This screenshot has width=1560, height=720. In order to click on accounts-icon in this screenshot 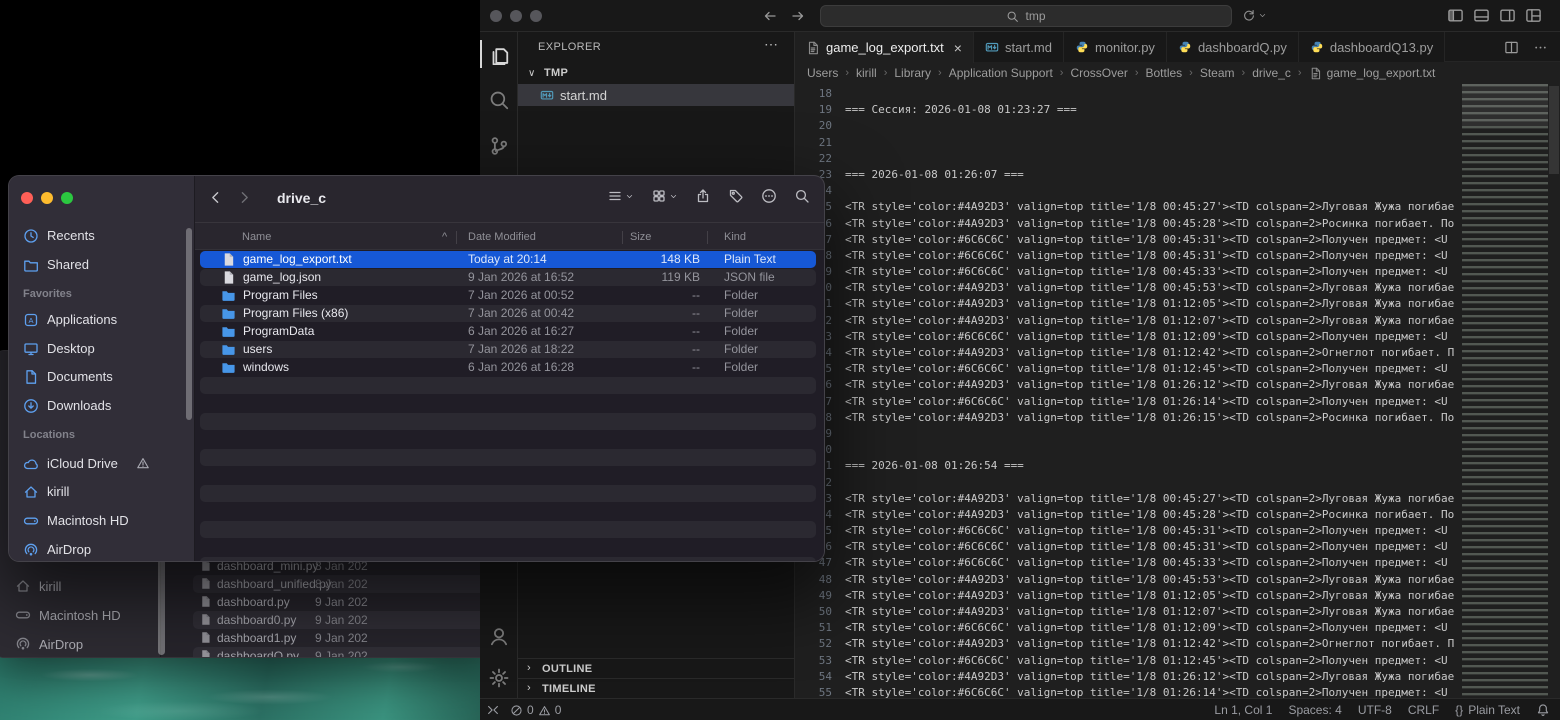, I will do `click(499, 636)`.